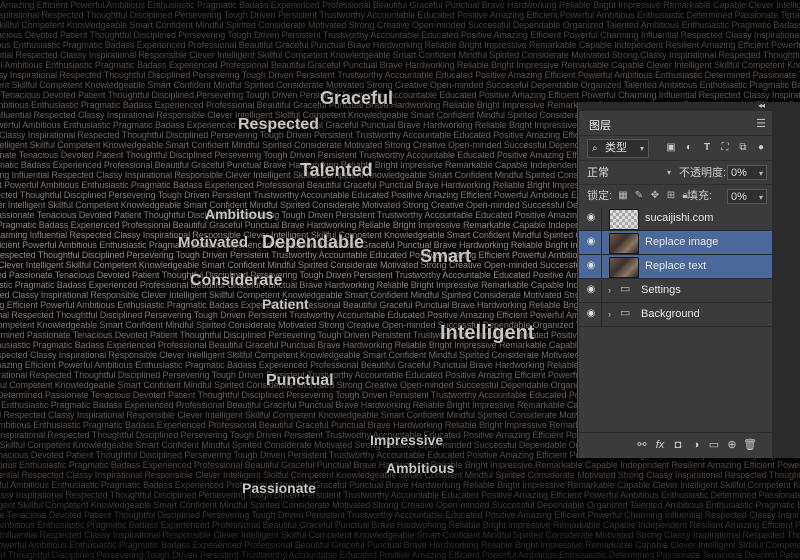  Describe the element at coordinates (739, 173) in the screenshot. I see `opacity-value: 0%` at that location.